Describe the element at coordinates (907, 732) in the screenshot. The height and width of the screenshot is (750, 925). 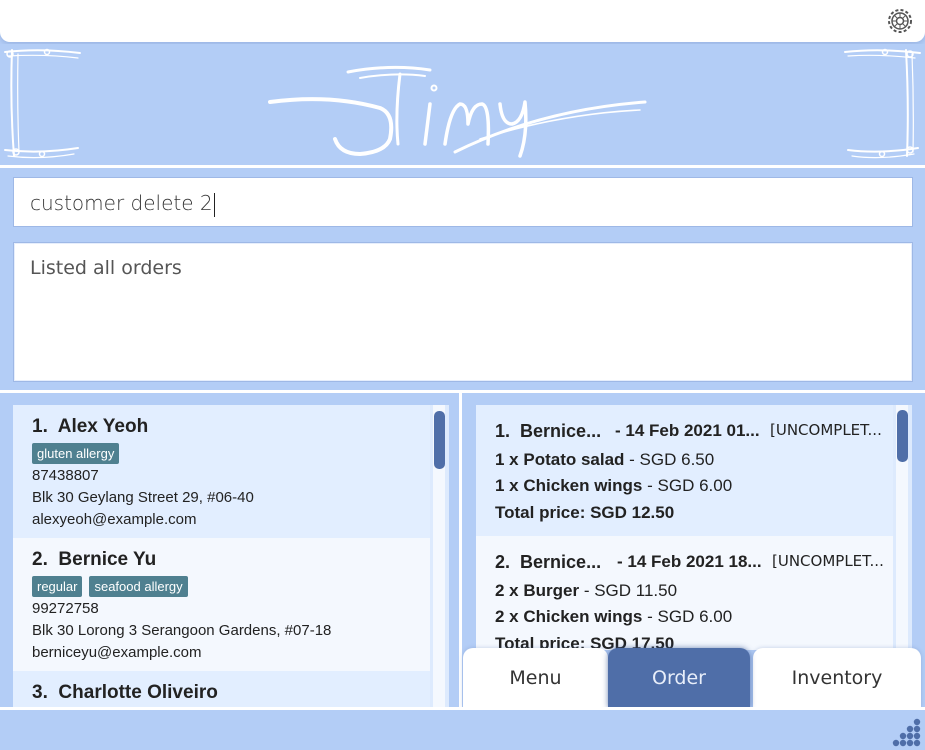
I see `resize-grip-icon` at that location.